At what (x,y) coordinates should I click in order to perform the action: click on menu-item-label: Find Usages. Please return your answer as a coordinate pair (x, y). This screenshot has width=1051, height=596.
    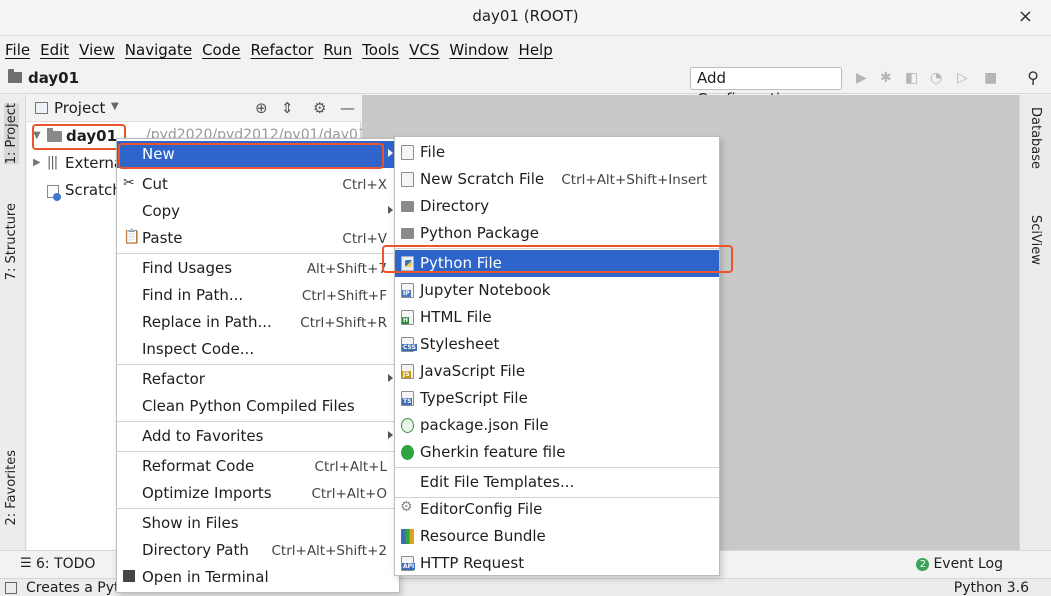
    Looking at the image, I should click on (187, 268).